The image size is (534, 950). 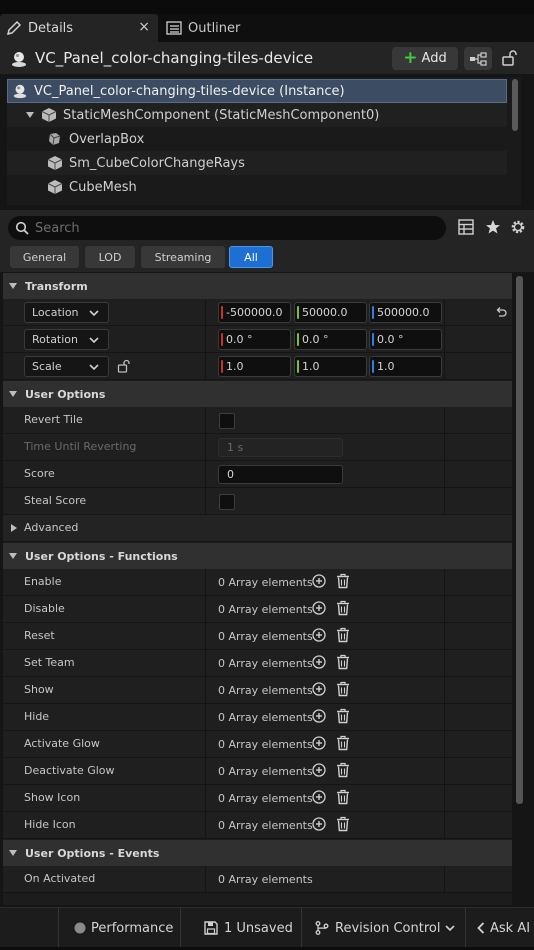 I want to click on rotation-x-field: 0.0 °, so click(x=254, y=339).